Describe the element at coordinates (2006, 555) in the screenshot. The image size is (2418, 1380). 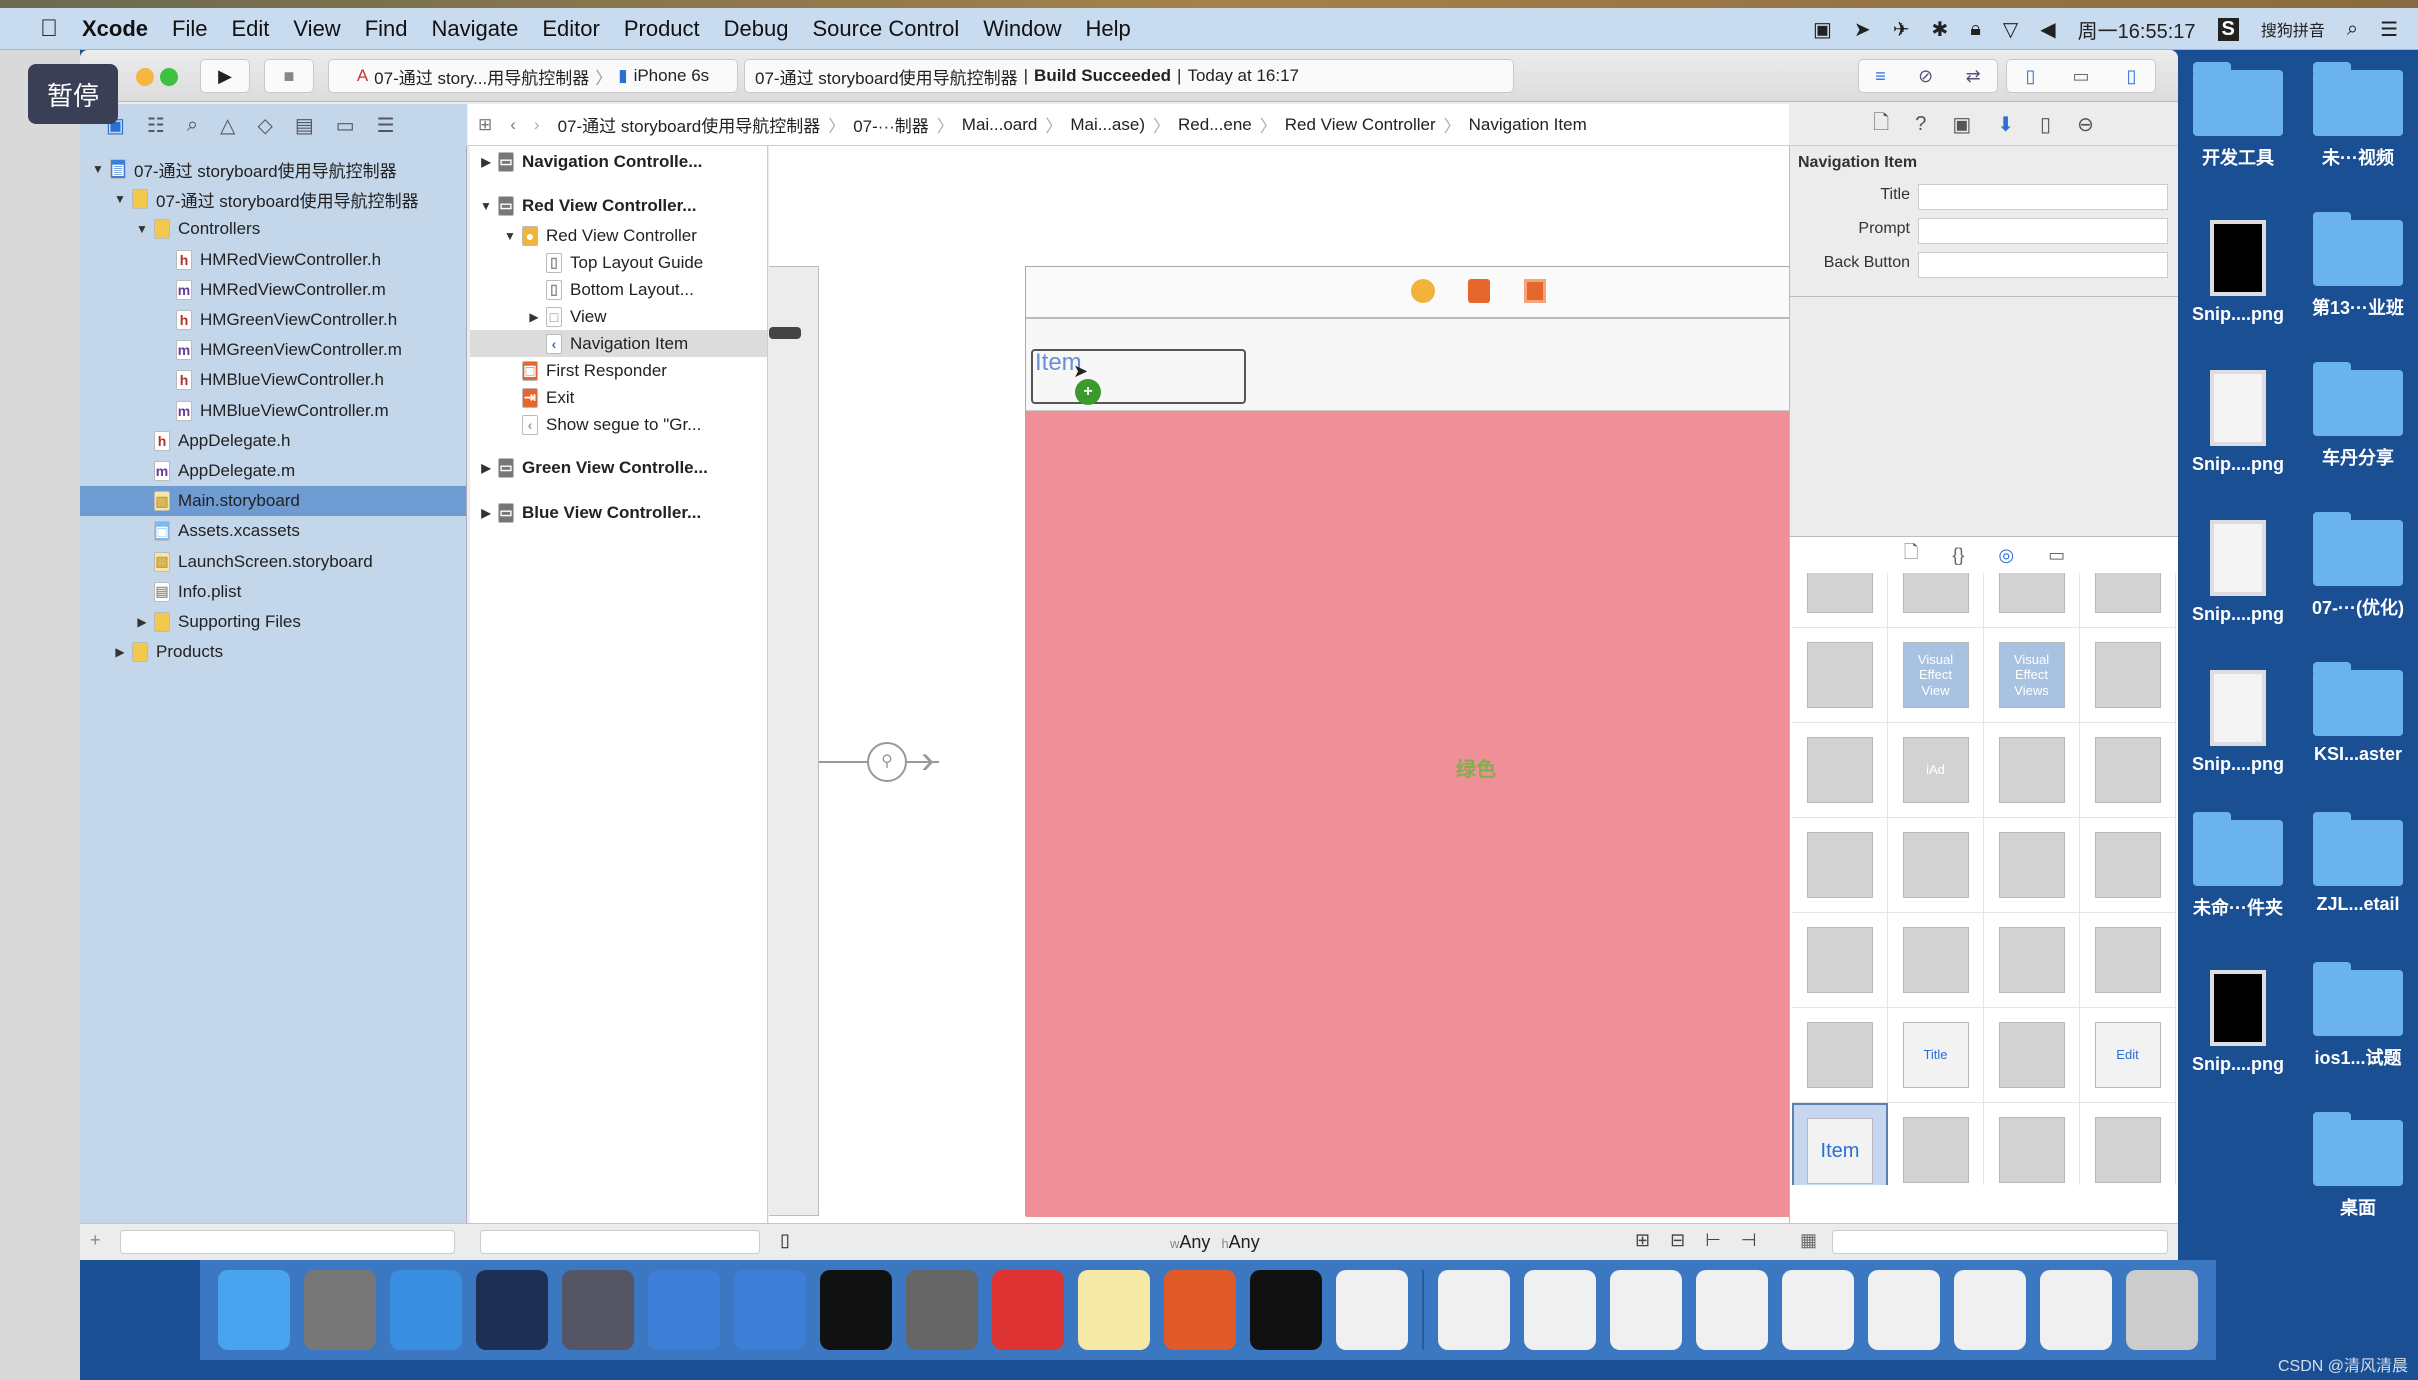
I see `object-library-icon: ◎` at that location.